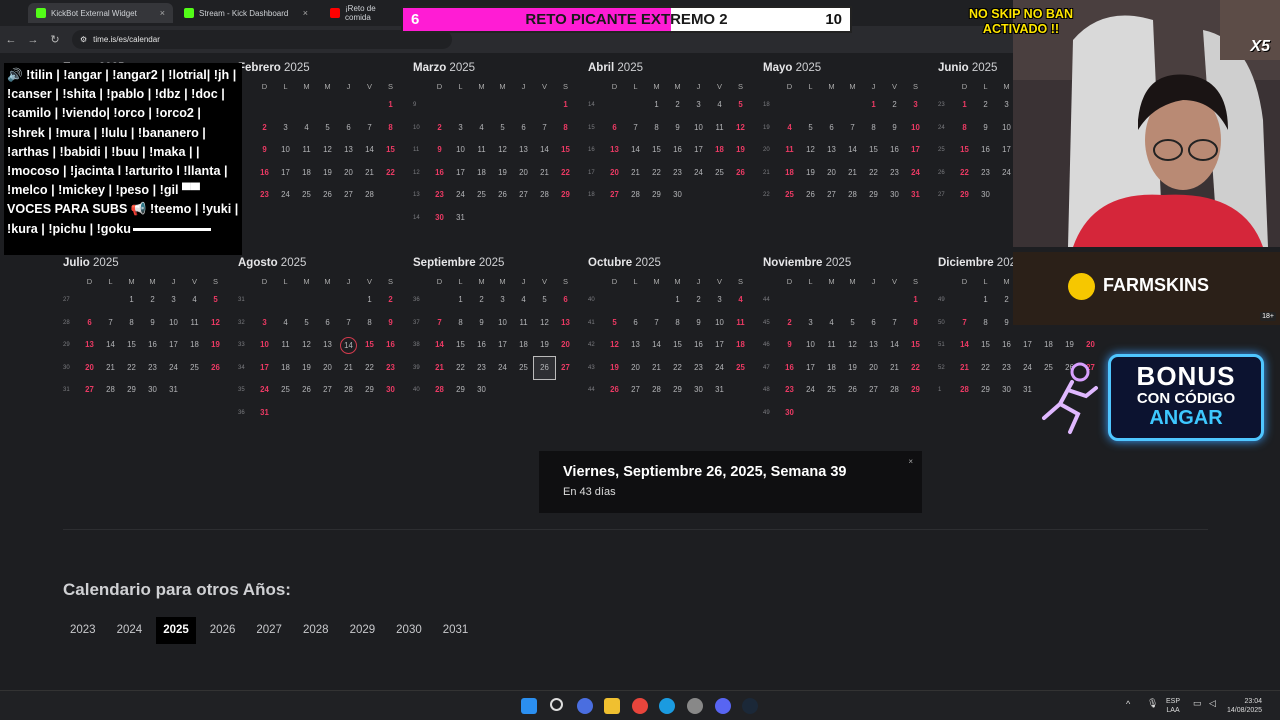 Image resolution: width=1280 pixels, height=720 pixels. What do you see at coordinates (1152, 703) in the screenshot?
I see `microphone-icon: 🎙` at bounding box center [1152, 703].